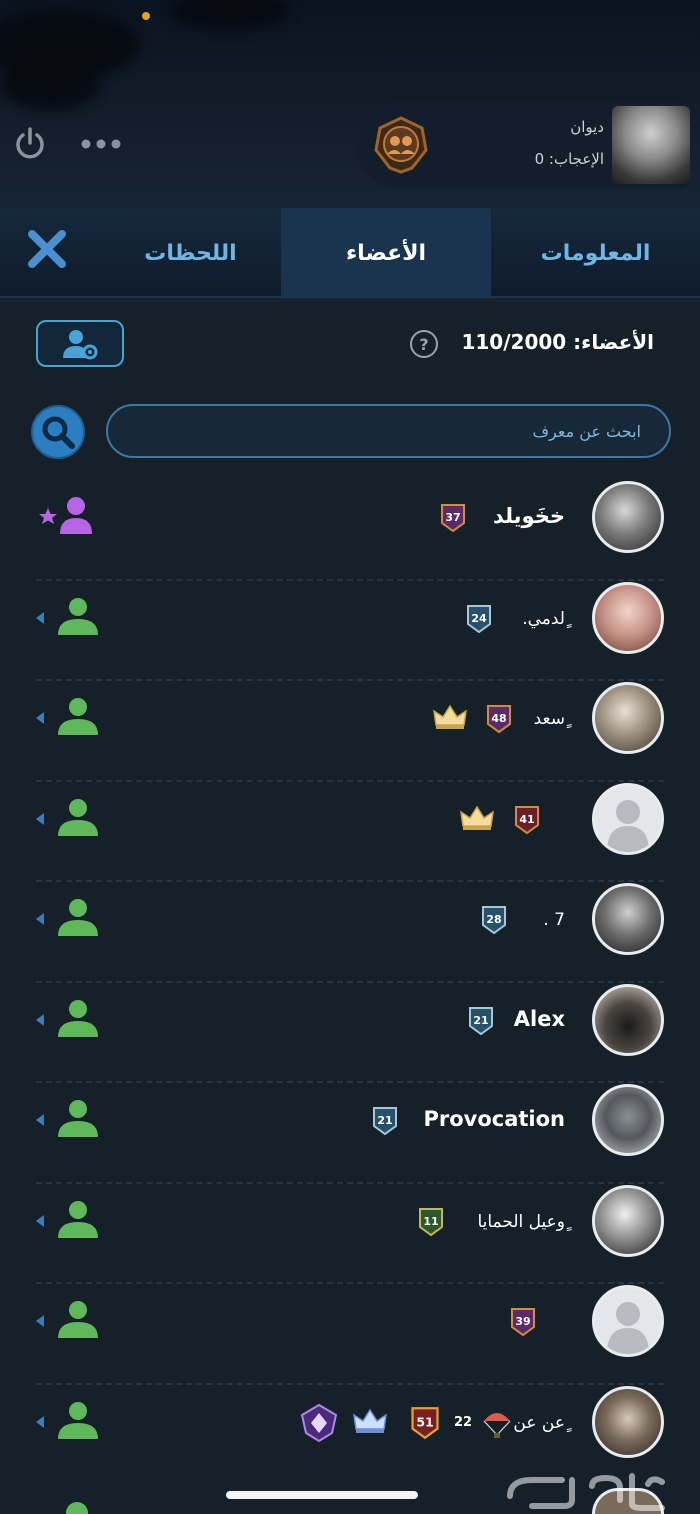 The image size is (700, 1514). I want to click on rank-emblem-icon, so click(319, 1422).